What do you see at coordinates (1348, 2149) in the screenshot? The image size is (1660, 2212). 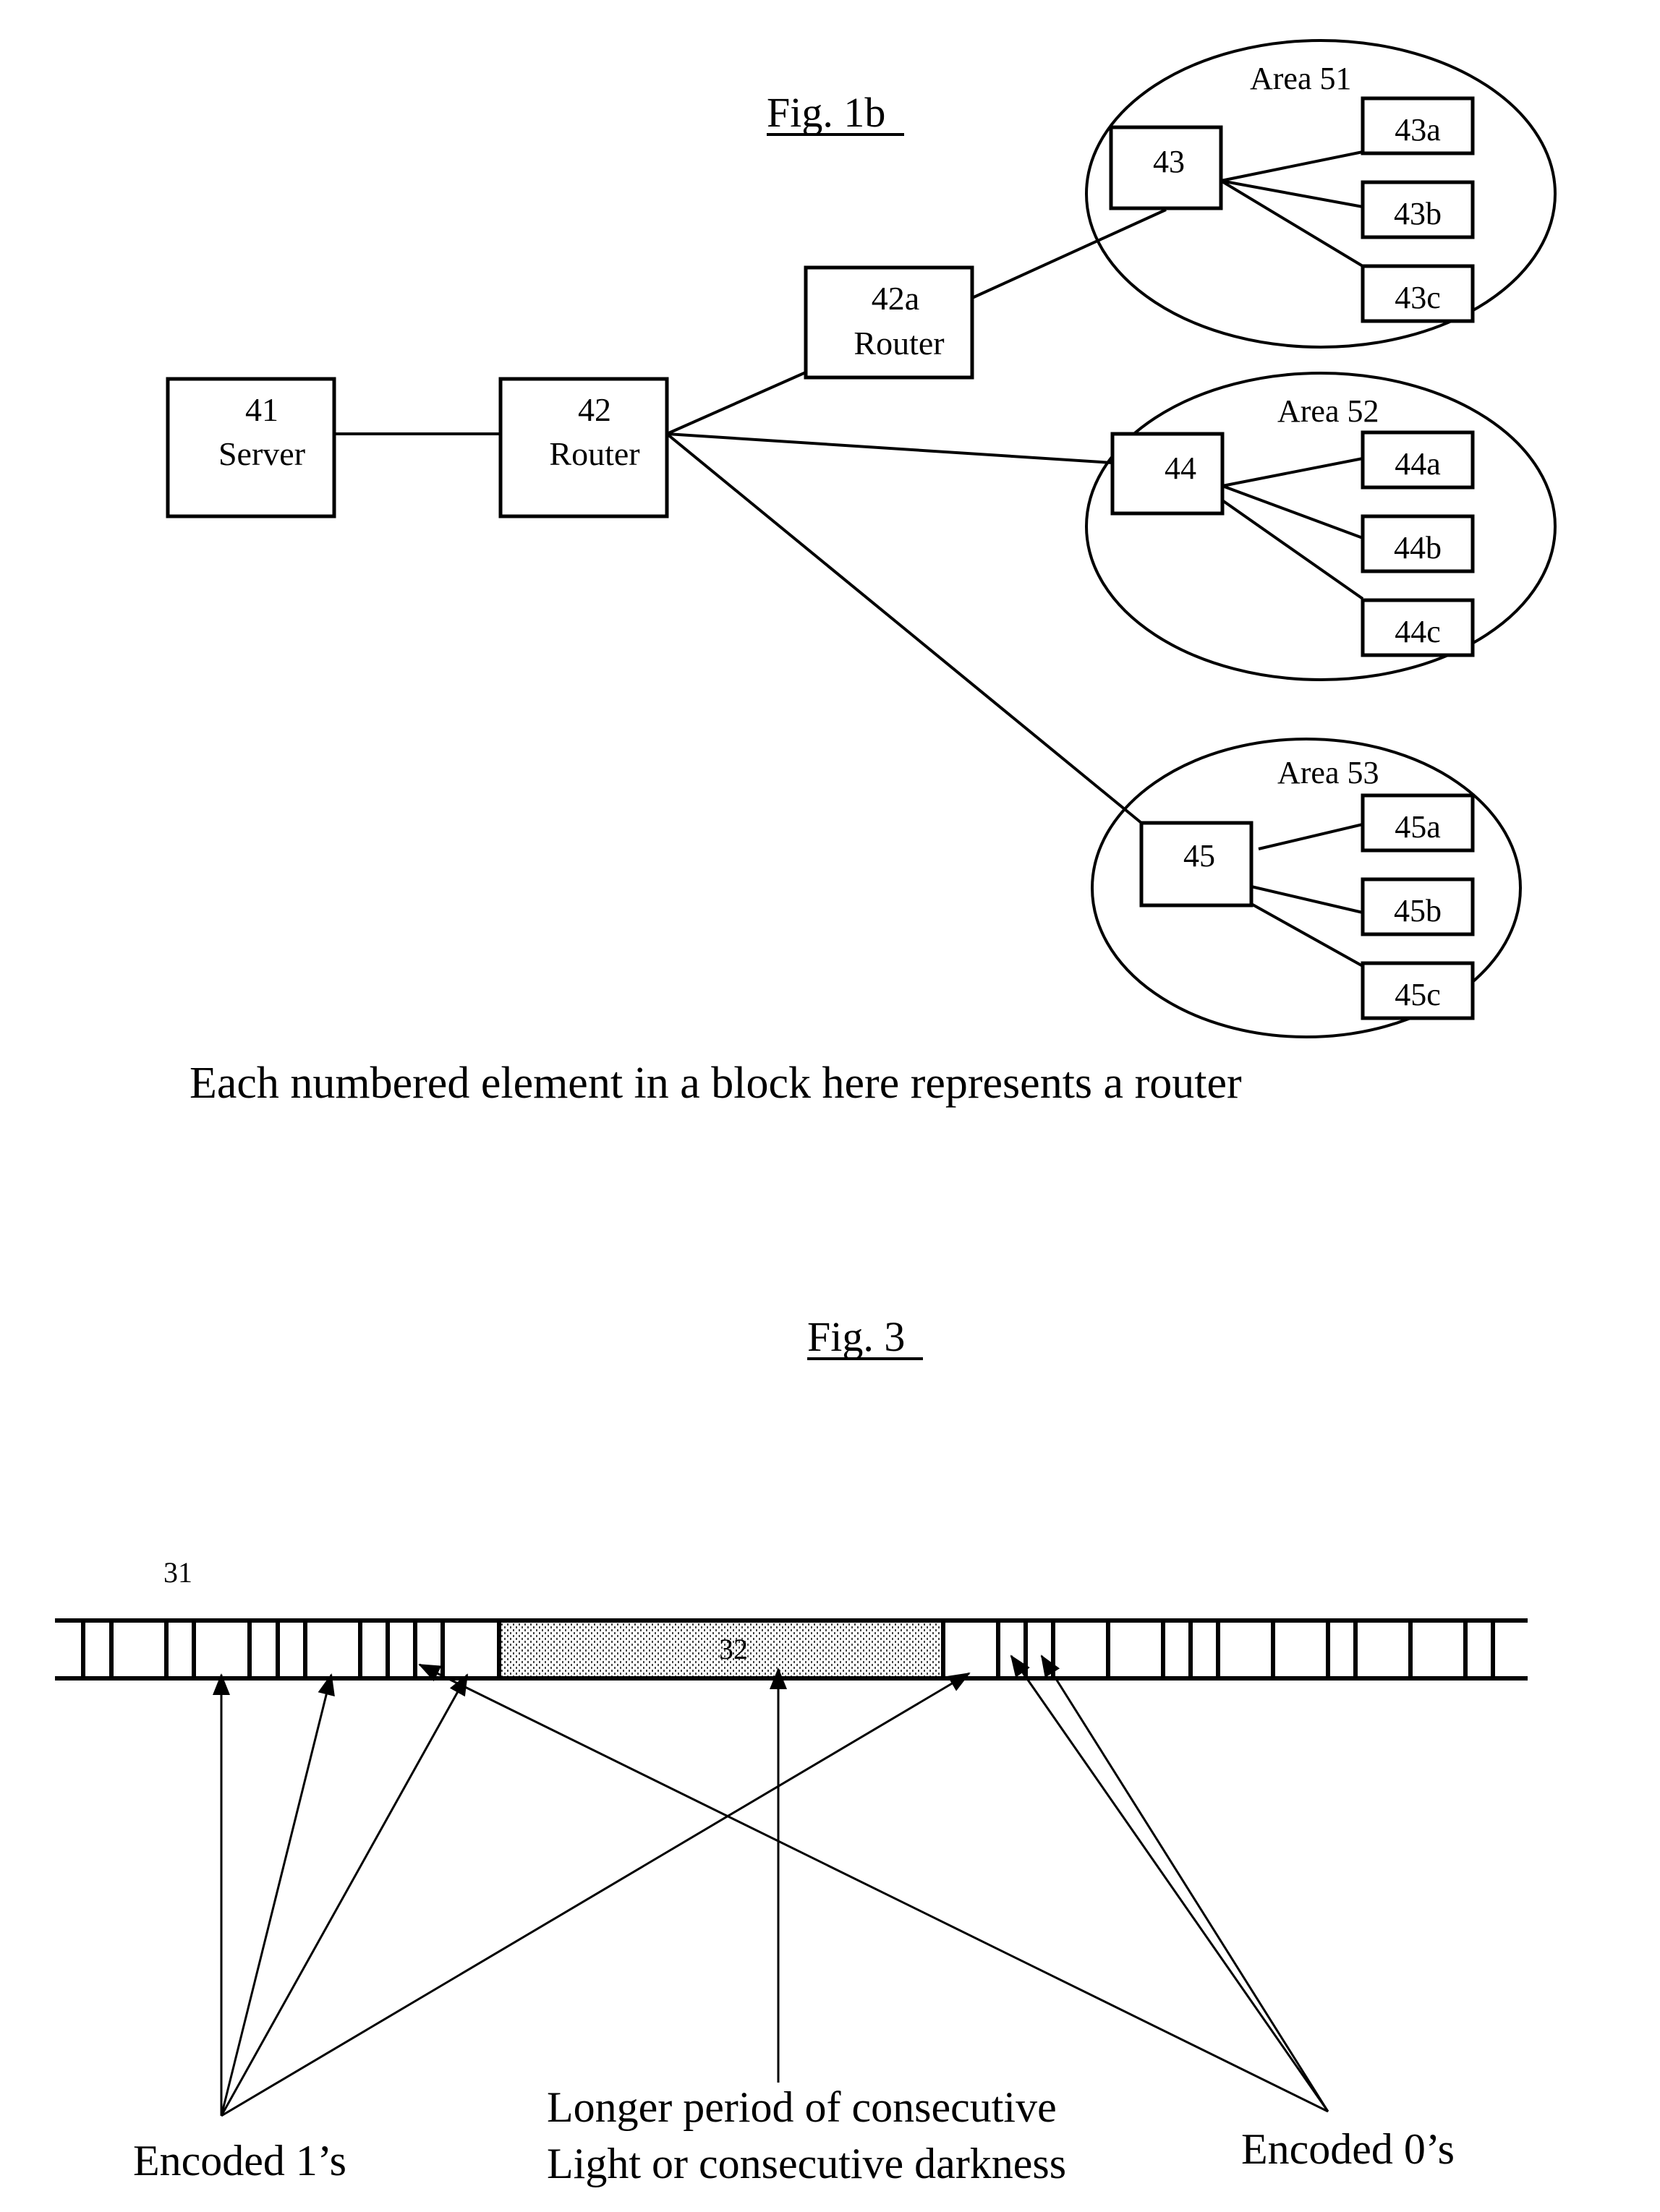 I see `label-encoded-zeros: Encoded 0’s` at bounding box center [1348, 2149].